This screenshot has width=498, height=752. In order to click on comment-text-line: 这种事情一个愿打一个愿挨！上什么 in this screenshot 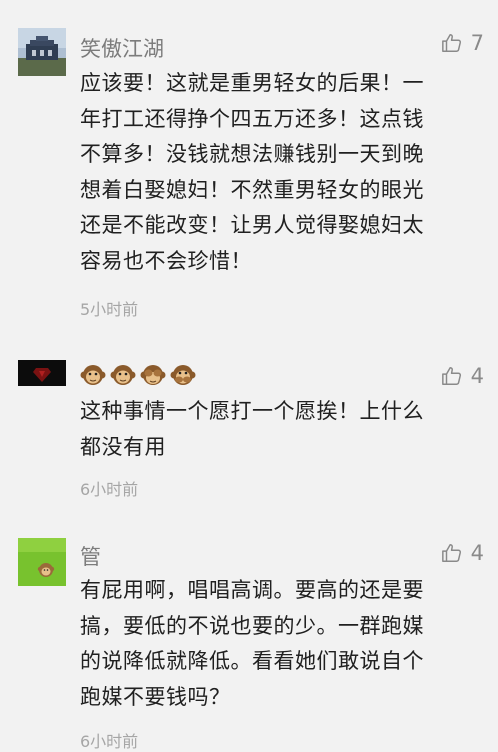, I will do `click(252, 411)`.